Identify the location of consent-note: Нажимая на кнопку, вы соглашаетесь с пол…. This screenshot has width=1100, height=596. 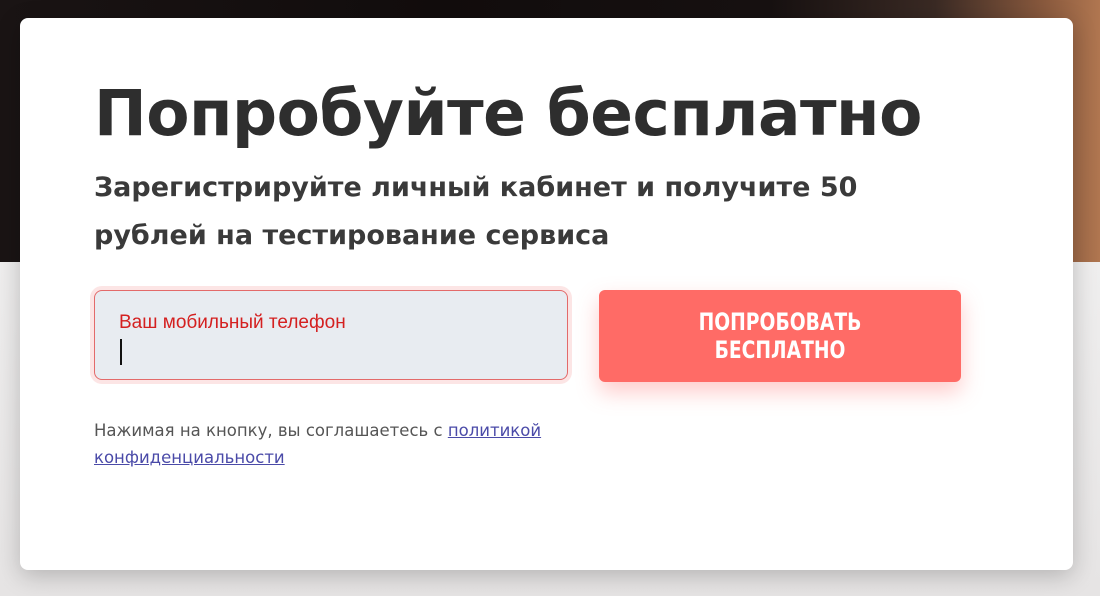
(354, 444).